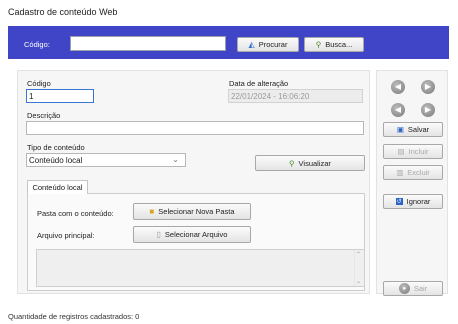 The height and width of the screenshot is (324, 458). Describe the element at coordinates (318, 44) in the screenshot. I see `search-icon: ⚲` at that location.